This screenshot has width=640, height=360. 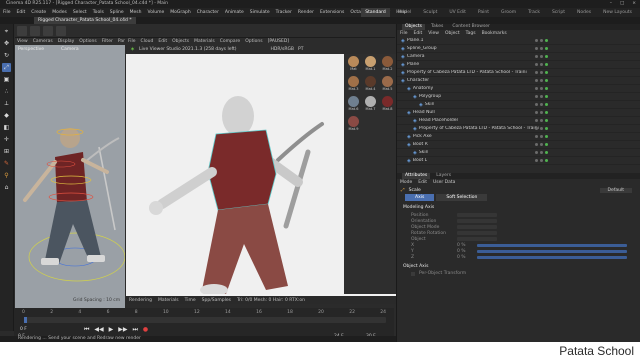 What do you see at coordinates (253, 41) in the screenshot?
I see `viewer-menu-options: Options` at bounding box center [253, 41].